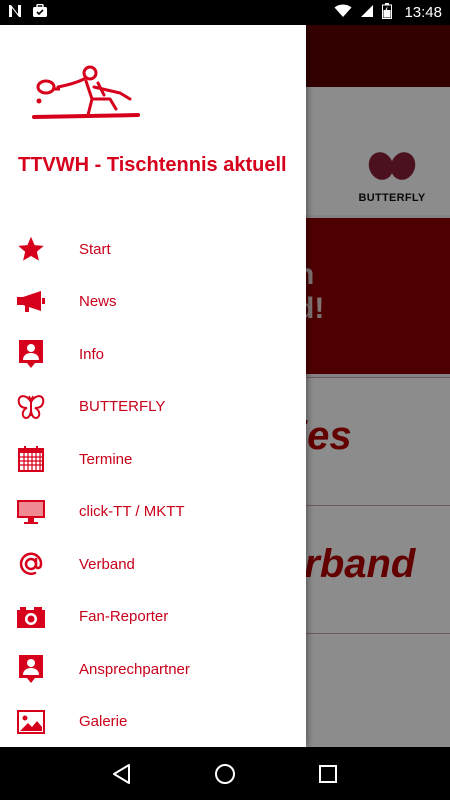 The image size is (450, 800). I want to click on menu-item-label: Ansprechpartner, so click(134, 669).